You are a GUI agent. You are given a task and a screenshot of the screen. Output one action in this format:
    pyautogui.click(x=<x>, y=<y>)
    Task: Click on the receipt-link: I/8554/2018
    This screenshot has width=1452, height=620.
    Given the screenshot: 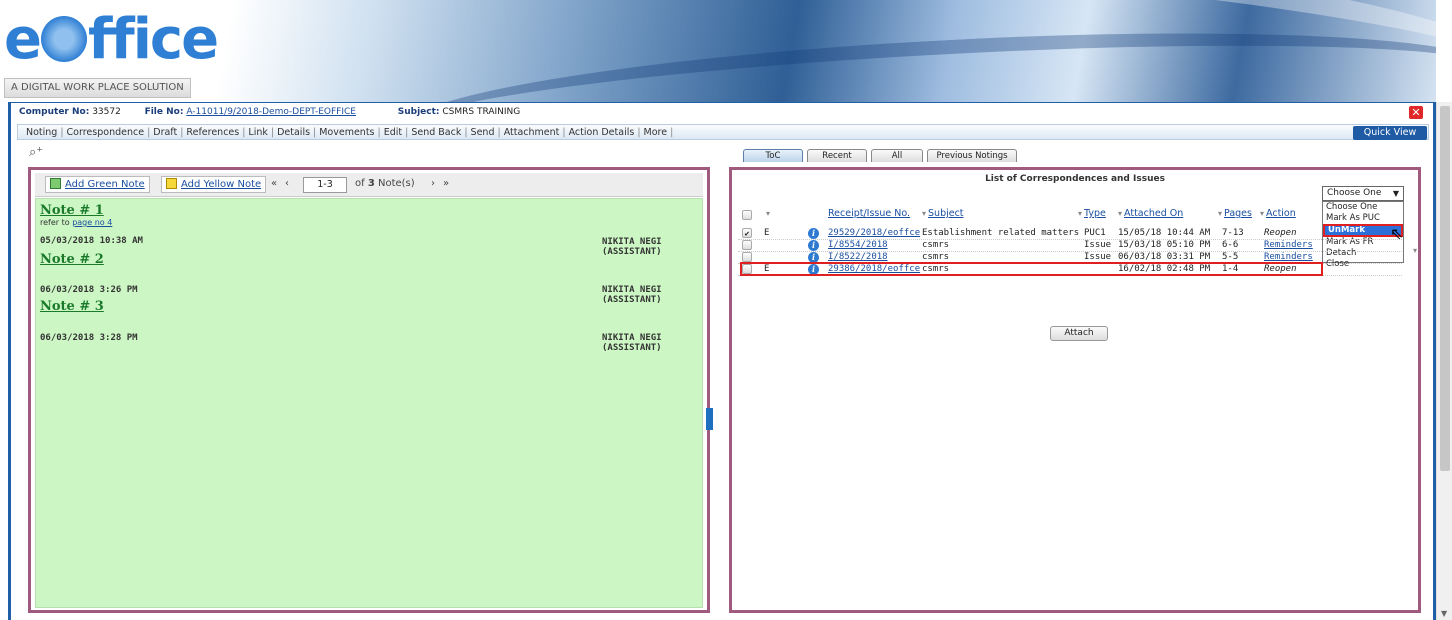 What is the action you would take?
    pyautogui.click(x=858, y=245)
    